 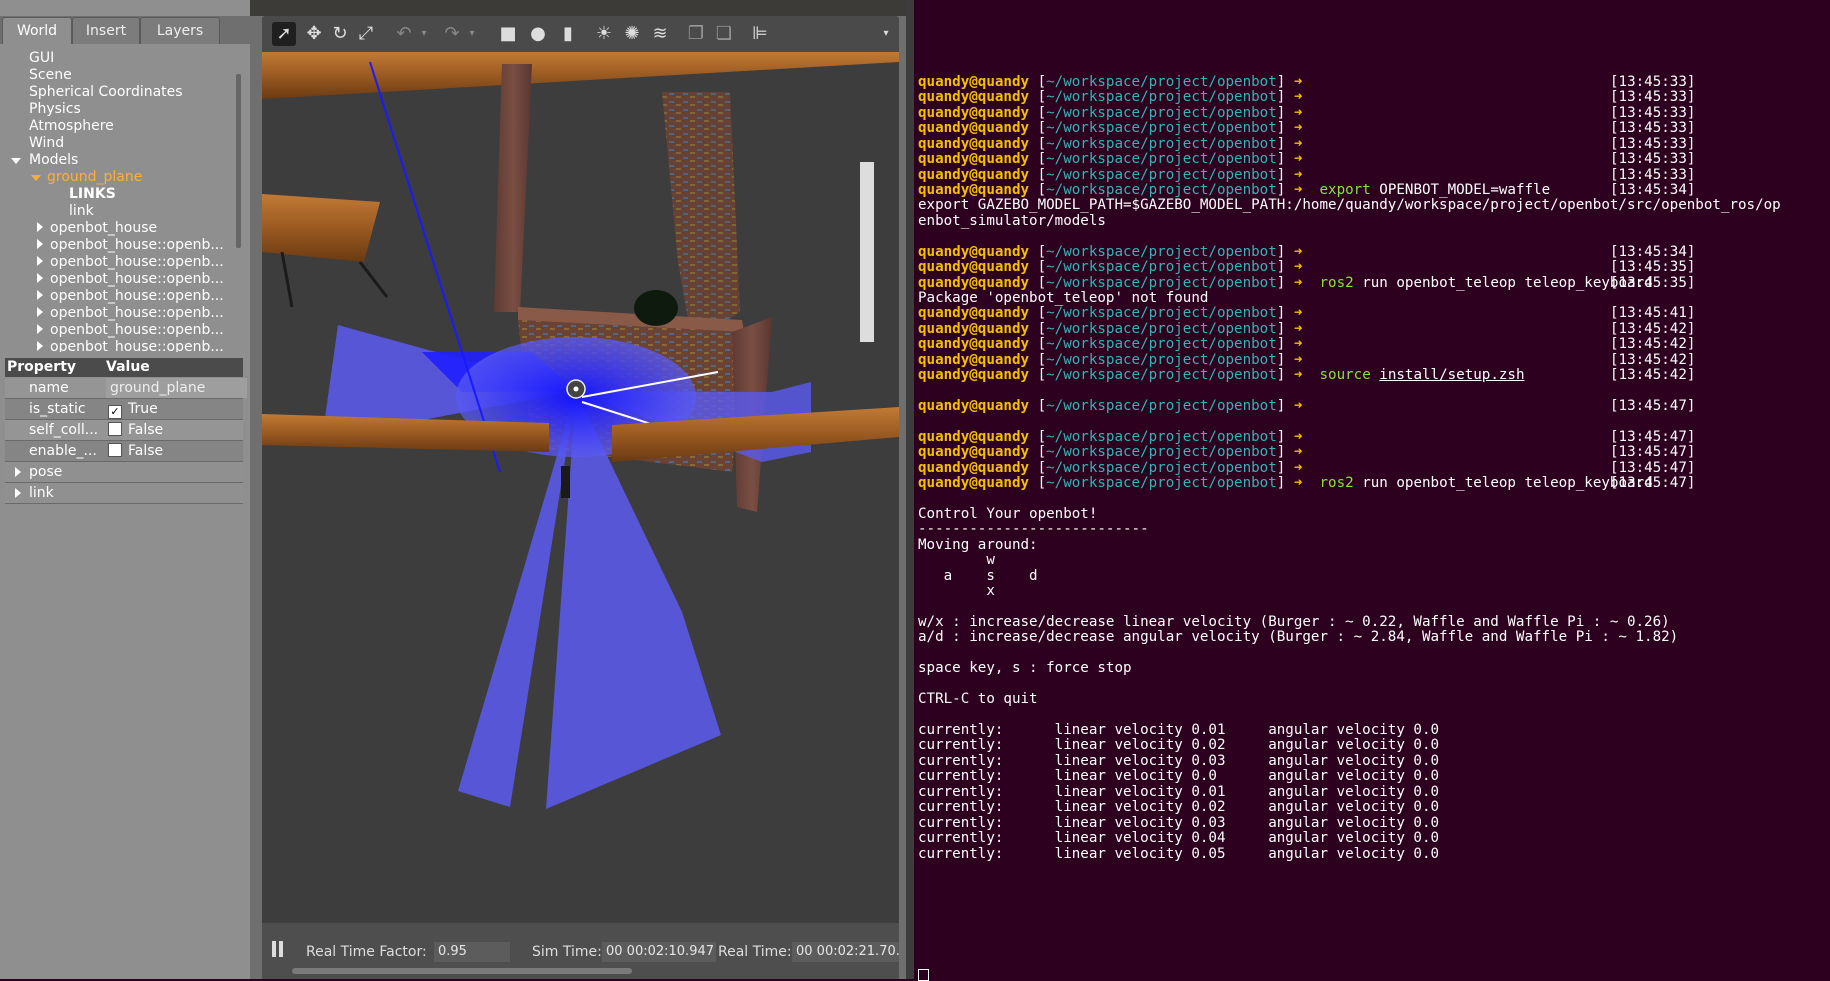 I want to click on pause-icon, so click(x=274, y=949).